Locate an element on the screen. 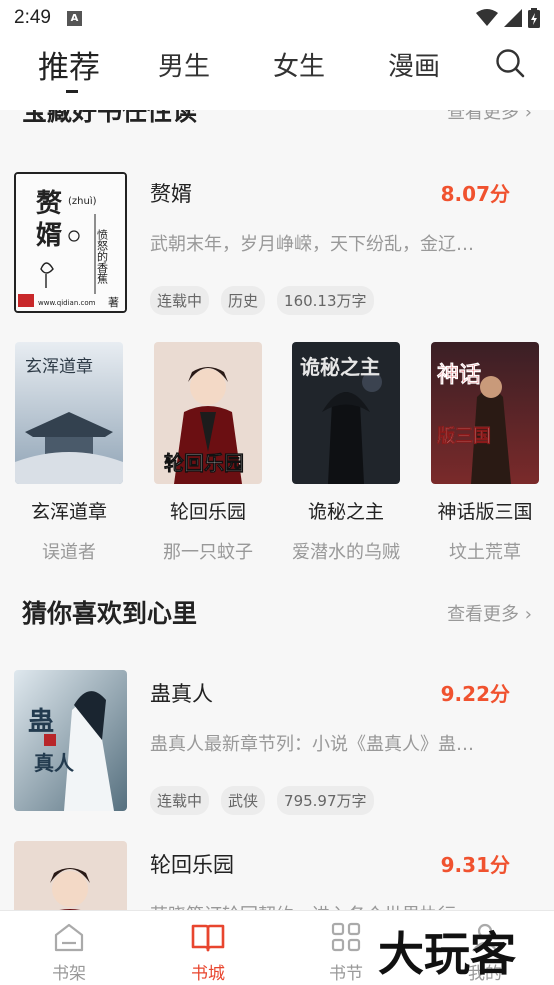 Image resolution: width=554 pixels, height=985 pixels. cover-art: 赘 婿 (zhuì) 愤怒的香蕉 www.qidian.com 著 is located at coordinates (70, 242).